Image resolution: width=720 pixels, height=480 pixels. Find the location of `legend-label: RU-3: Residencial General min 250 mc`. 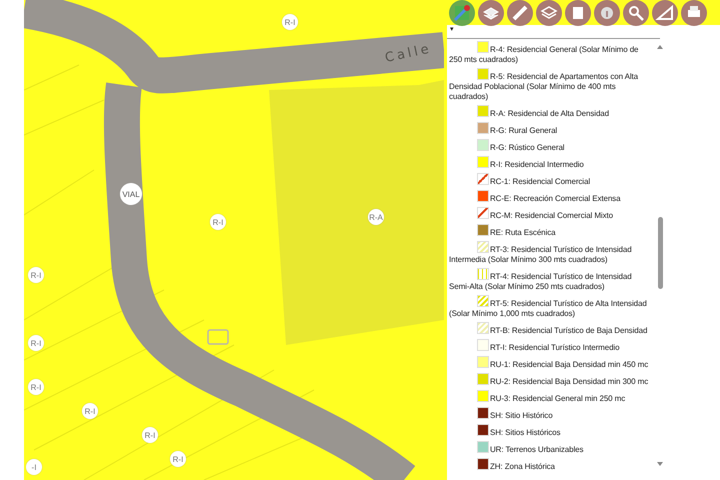

legend-label: RU-3: Residencial General min 250 mc is located at coordinates (551, 397).